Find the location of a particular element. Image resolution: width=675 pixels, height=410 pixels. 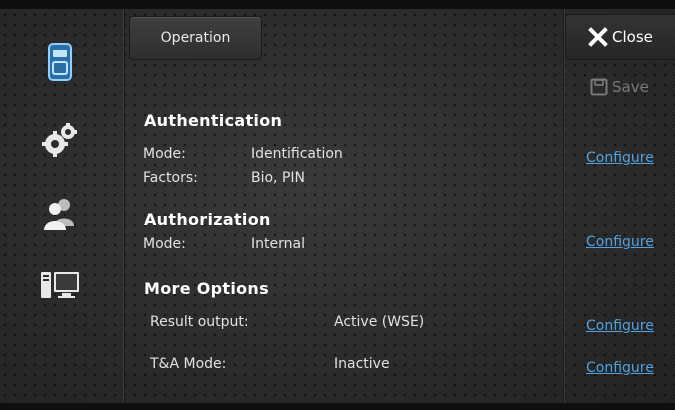

computer-monitor-icon is located at coordinates (60, 285).